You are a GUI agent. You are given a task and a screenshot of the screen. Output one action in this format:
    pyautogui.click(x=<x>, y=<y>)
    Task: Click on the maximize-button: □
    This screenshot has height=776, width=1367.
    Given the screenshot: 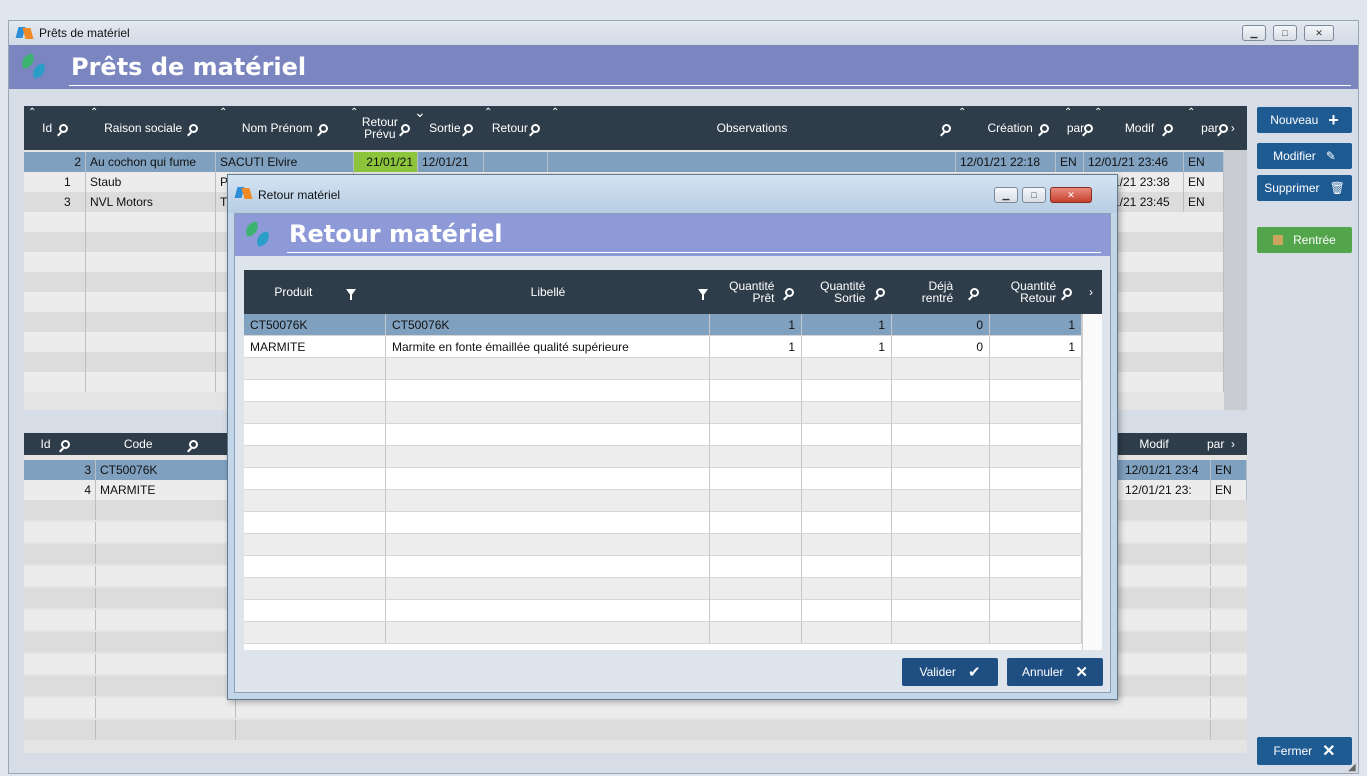 What is the action you would take?
    pyautogui.click(x=1285, y=33)
    